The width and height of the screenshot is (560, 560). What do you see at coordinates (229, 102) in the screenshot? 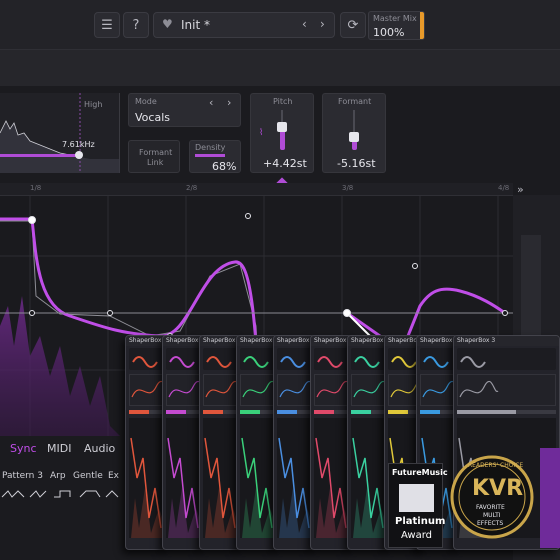
I see `mode-next-button: ›` at bounding box center [229, 102].